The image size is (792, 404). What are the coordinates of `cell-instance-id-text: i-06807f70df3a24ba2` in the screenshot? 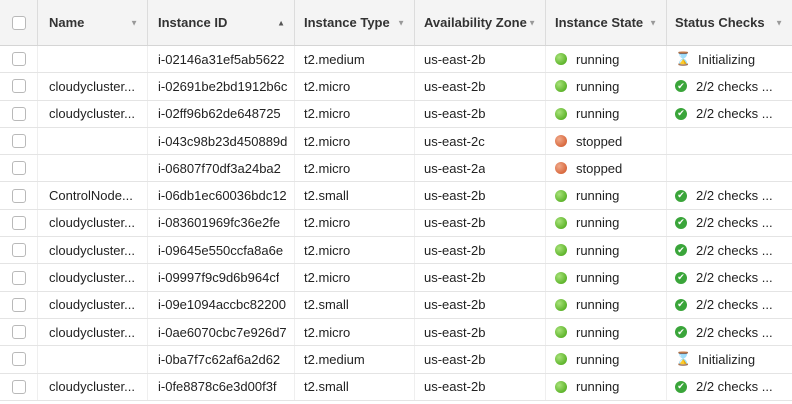 It's located at (219, 168).